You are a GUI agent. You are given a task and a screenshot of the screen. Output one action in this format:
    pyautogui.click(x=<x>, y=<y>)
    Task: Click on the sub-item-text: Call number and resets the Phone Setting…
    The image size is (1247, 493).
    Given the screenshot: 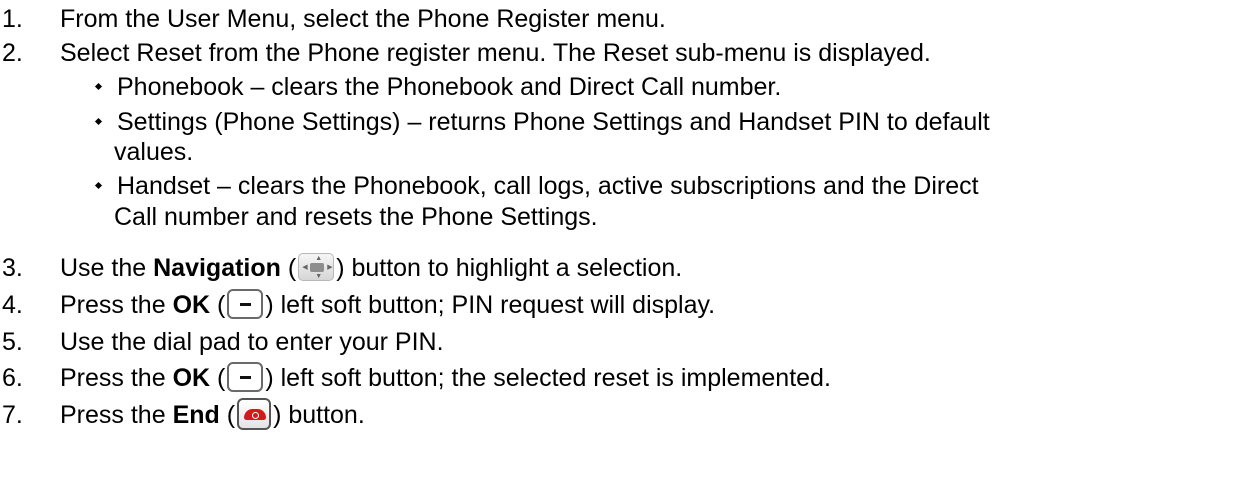 What is the action you would take?
    pyautogui.click(x=356, y=217)
    